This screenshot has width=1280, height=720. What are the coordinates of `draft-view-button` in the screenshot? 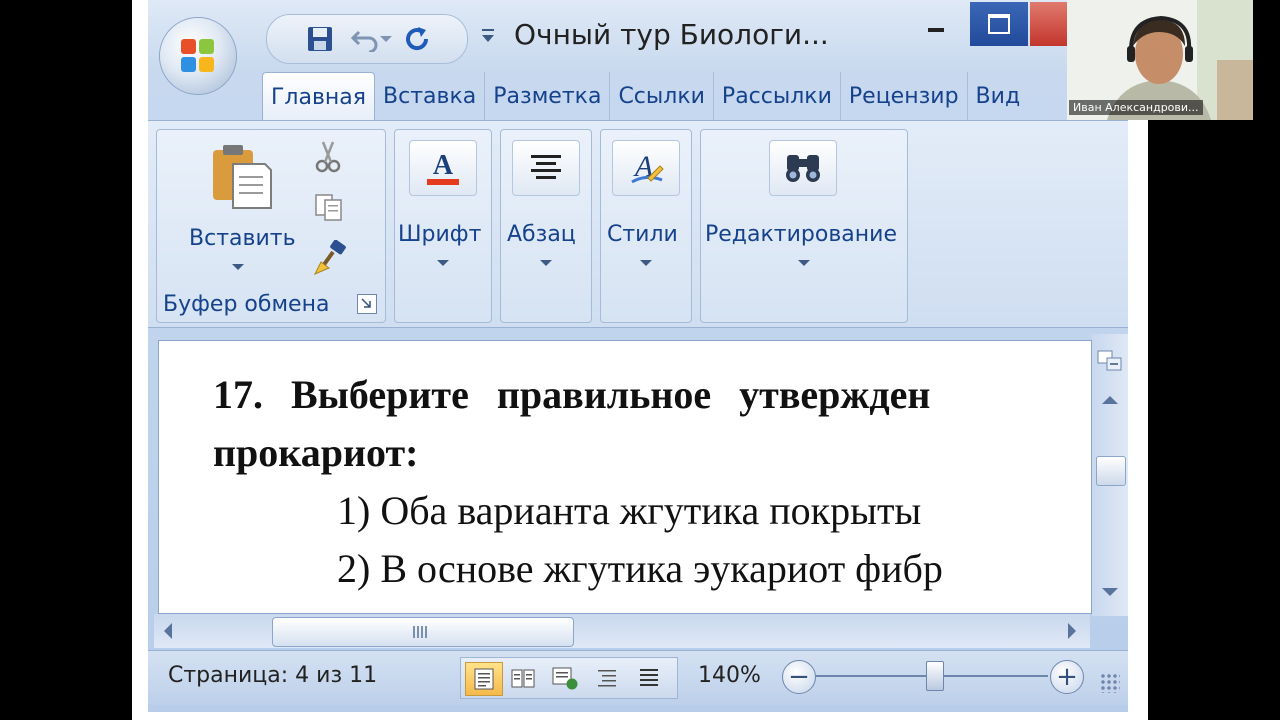 It's located at (649, 678).